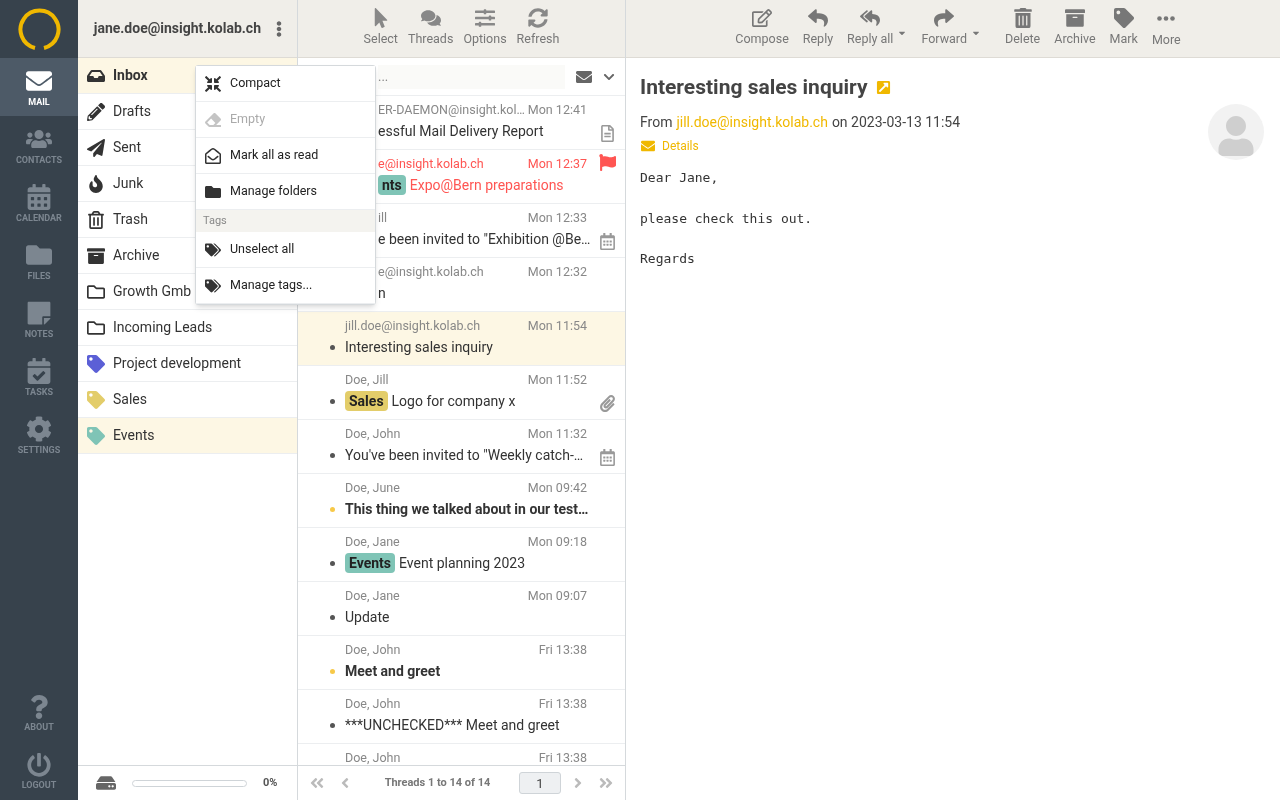  I want to click on subject: ***UNCHECKED*** Meet and greet, so click(452, 725).